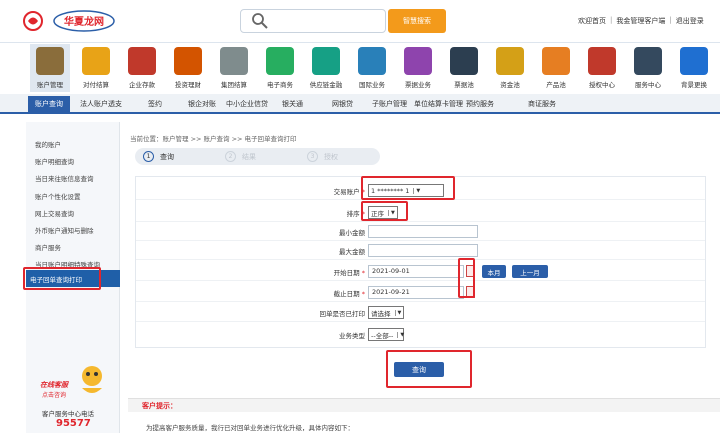  Describe the element at coordinates (68, 414) in the screenshot. I see `hotline-label: 客户服务中心电话` at that location.